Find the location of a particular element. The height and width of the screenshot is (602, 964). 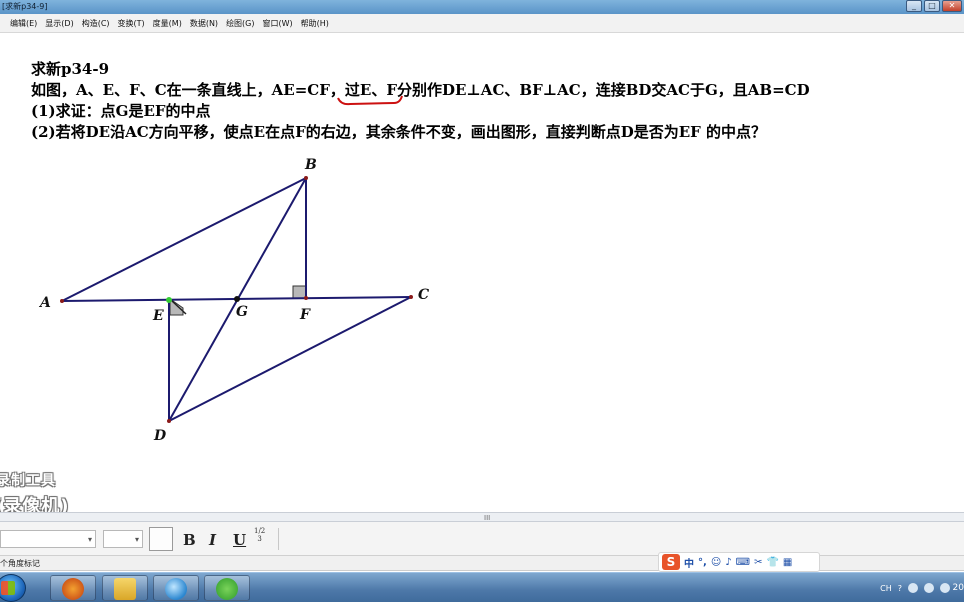

maximize-button: □ is located at coordinates (932, 6).